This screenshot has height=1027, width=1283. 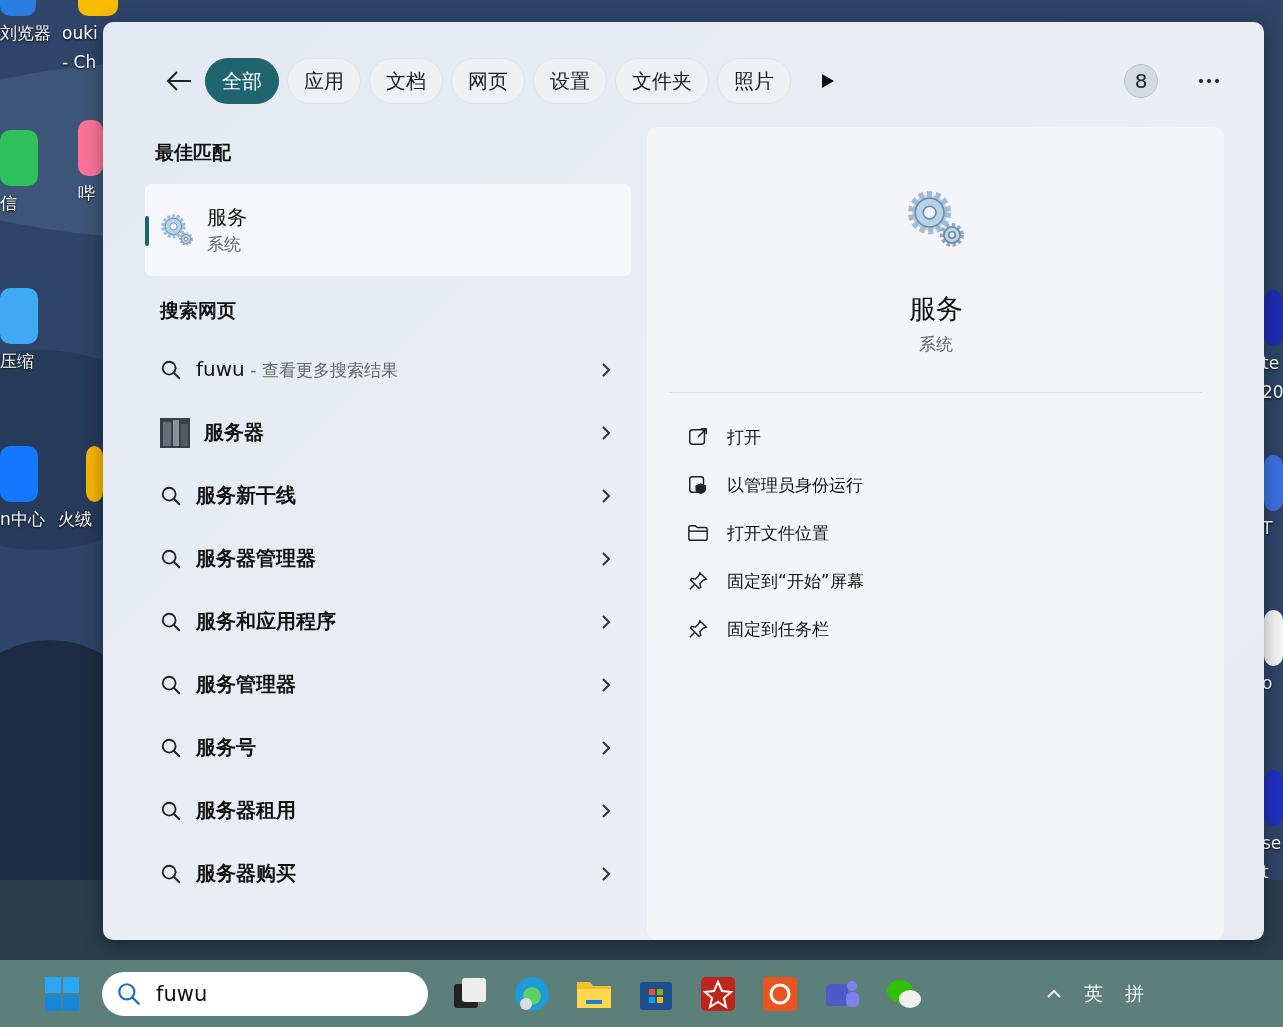 I want to click on search-bar: fuwu, so click(x=265, y=993).